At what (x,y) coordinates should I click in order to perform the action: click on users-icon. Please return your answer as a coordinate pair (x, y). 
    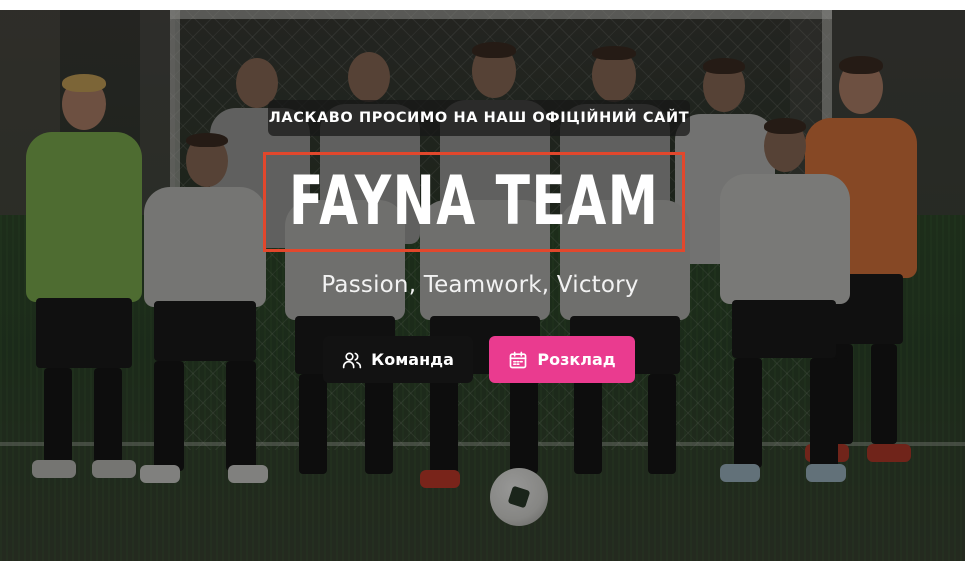
    Looking at the image, I should click on (352, 360).